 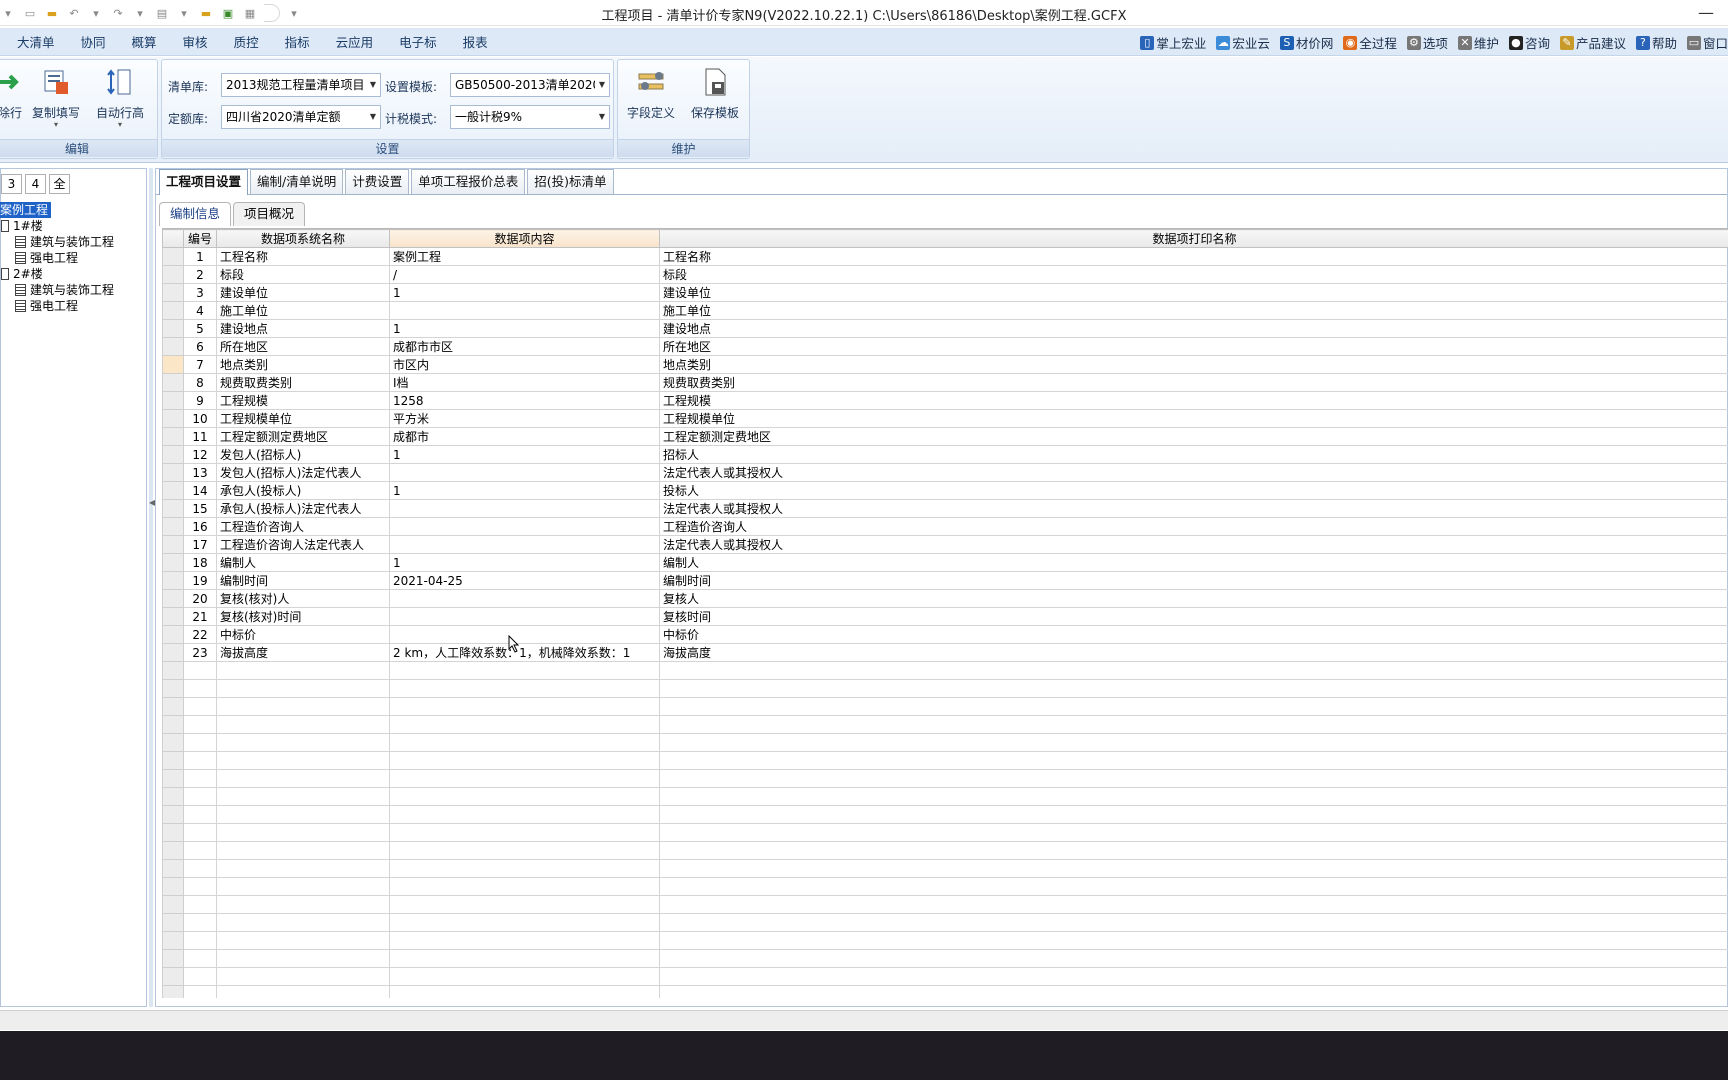 What do you see at coordinates (530, 117) in the screenshot?
I see `tax-mode-select: 一般计税9% ▼` at bounding box center [530, 117].